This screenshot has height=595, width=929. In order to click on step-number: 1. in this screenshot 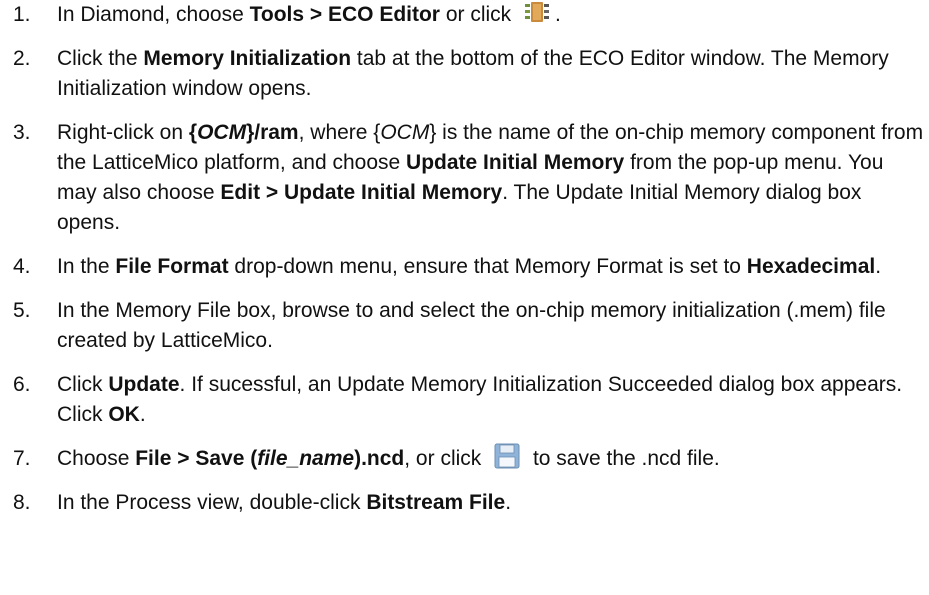, I will do `click(22, 14)`.